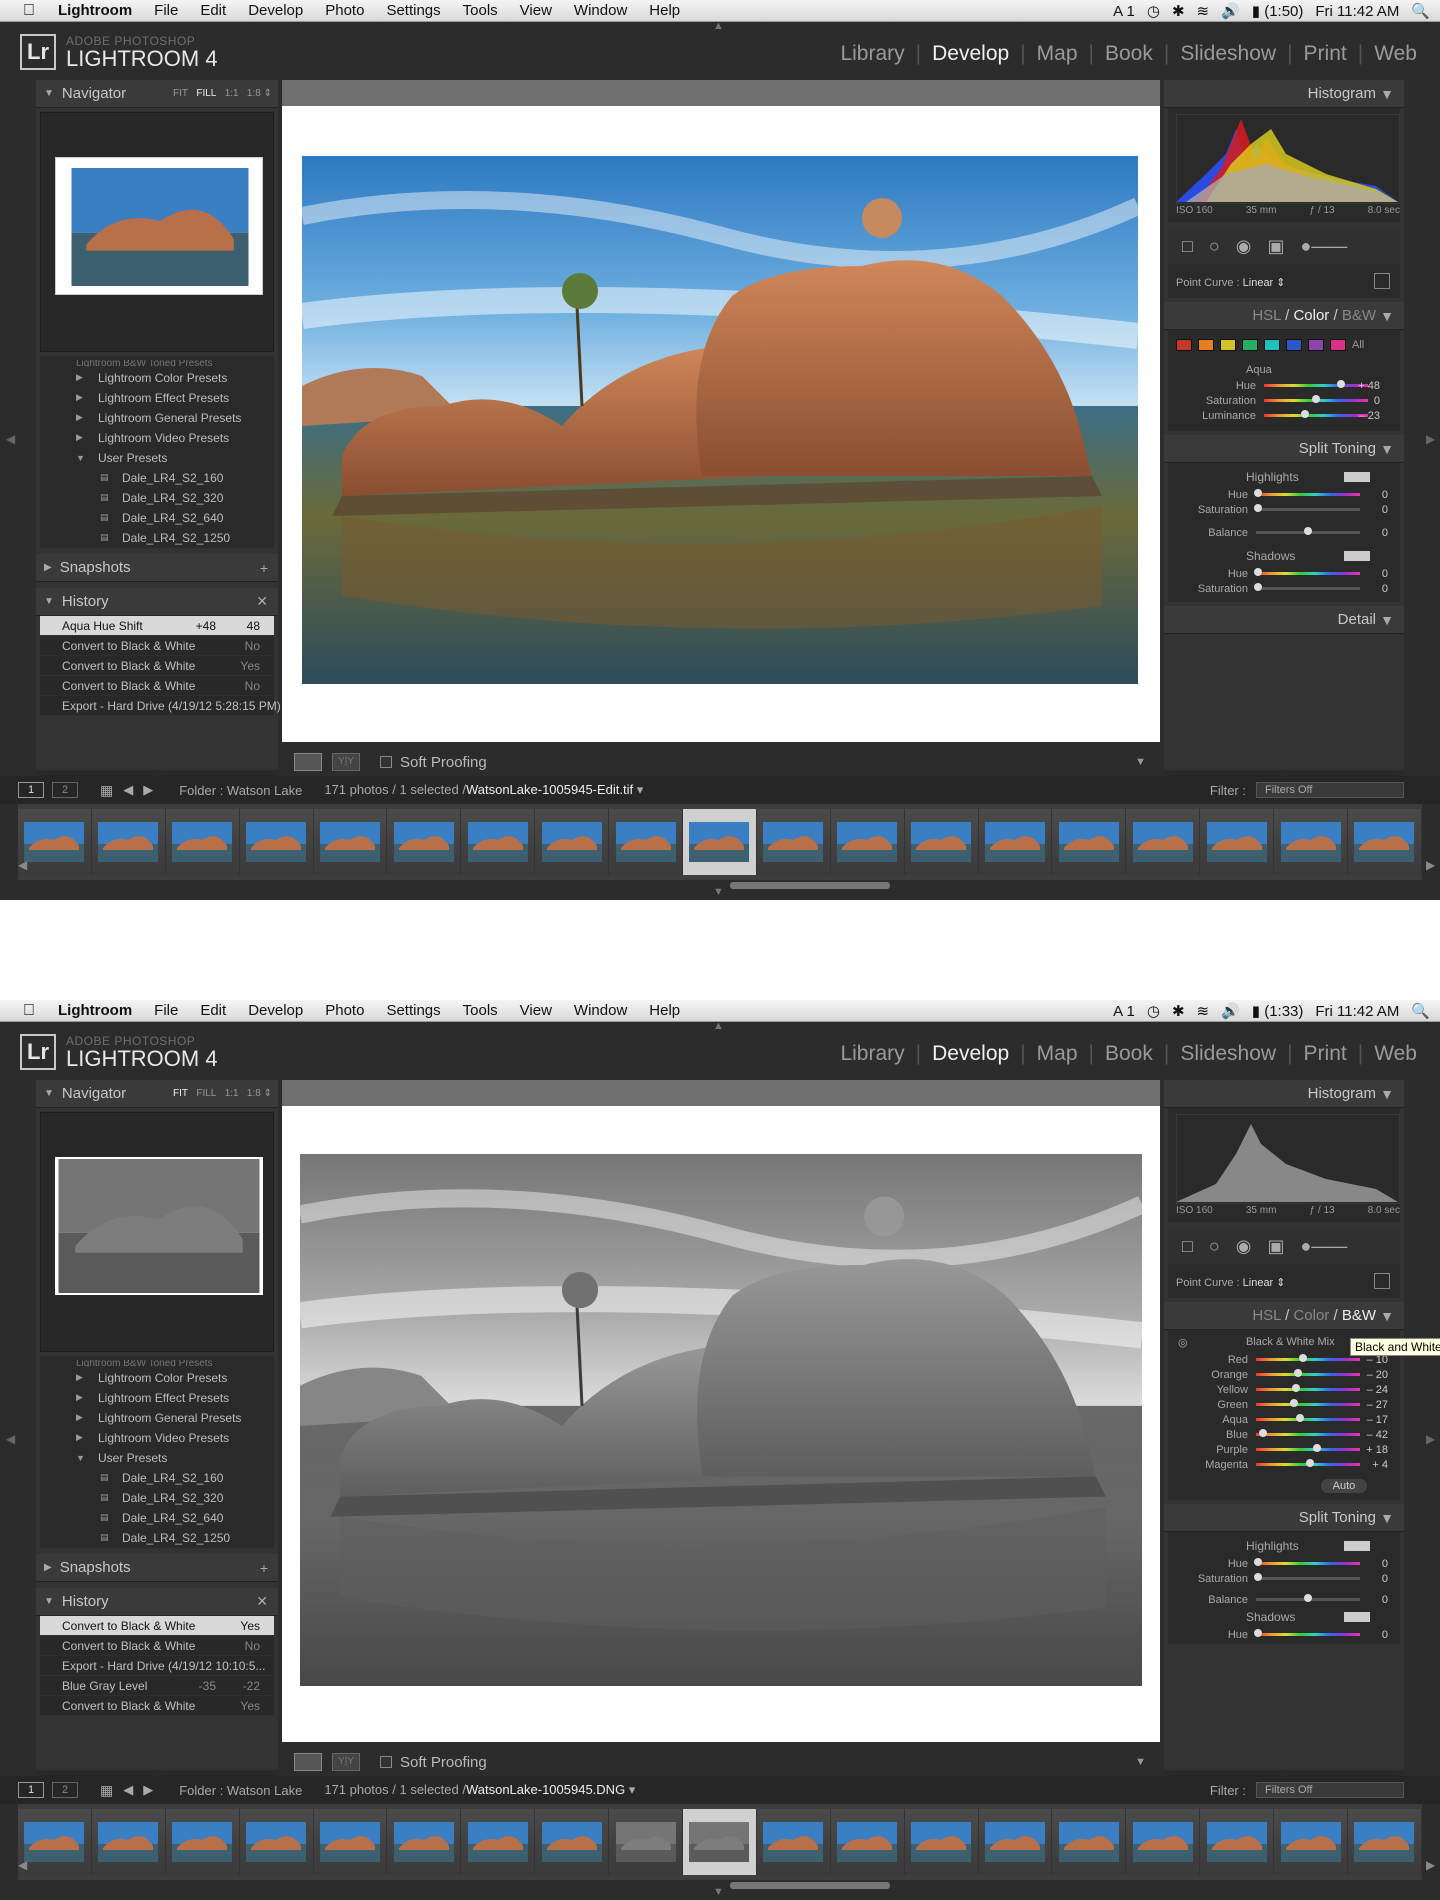 The height and width of the screenshot is (1900, 1440). Describe the element at coordinates (157, 1538) in the screenshot. I see `preset-item: ▤ Dale_LR4_S2_1250` at that location.